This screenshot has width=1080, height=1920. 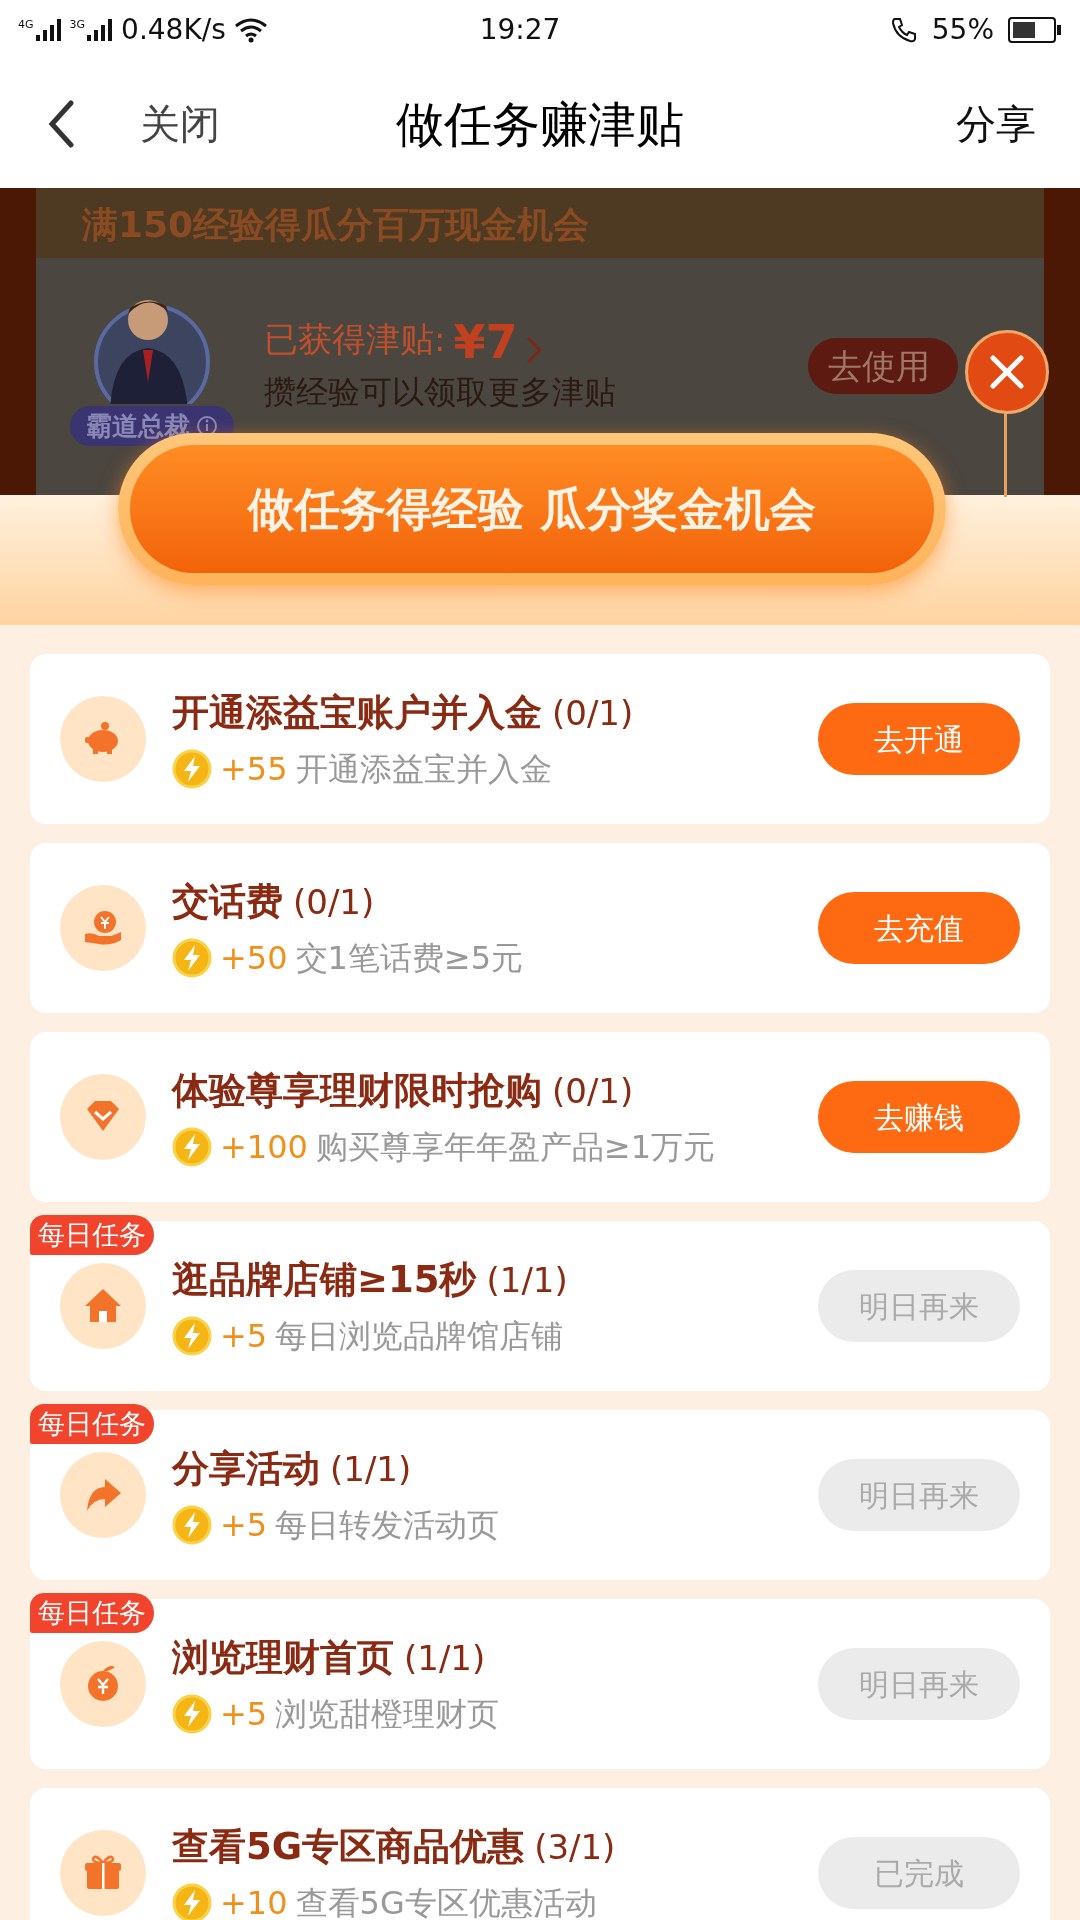 I want to click on network-label: 4G, so click(x=26, y=24).